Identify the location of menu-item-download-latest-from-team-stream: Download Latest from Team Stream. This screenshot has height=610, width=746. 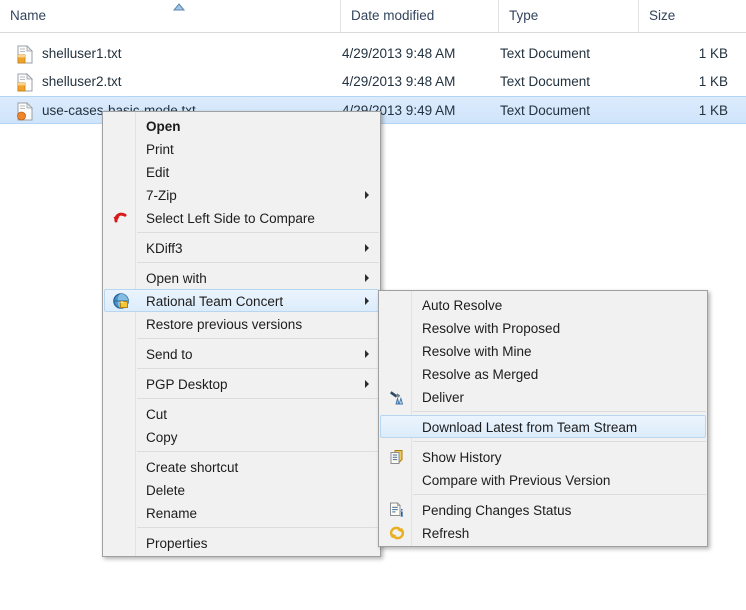
(543, 426).